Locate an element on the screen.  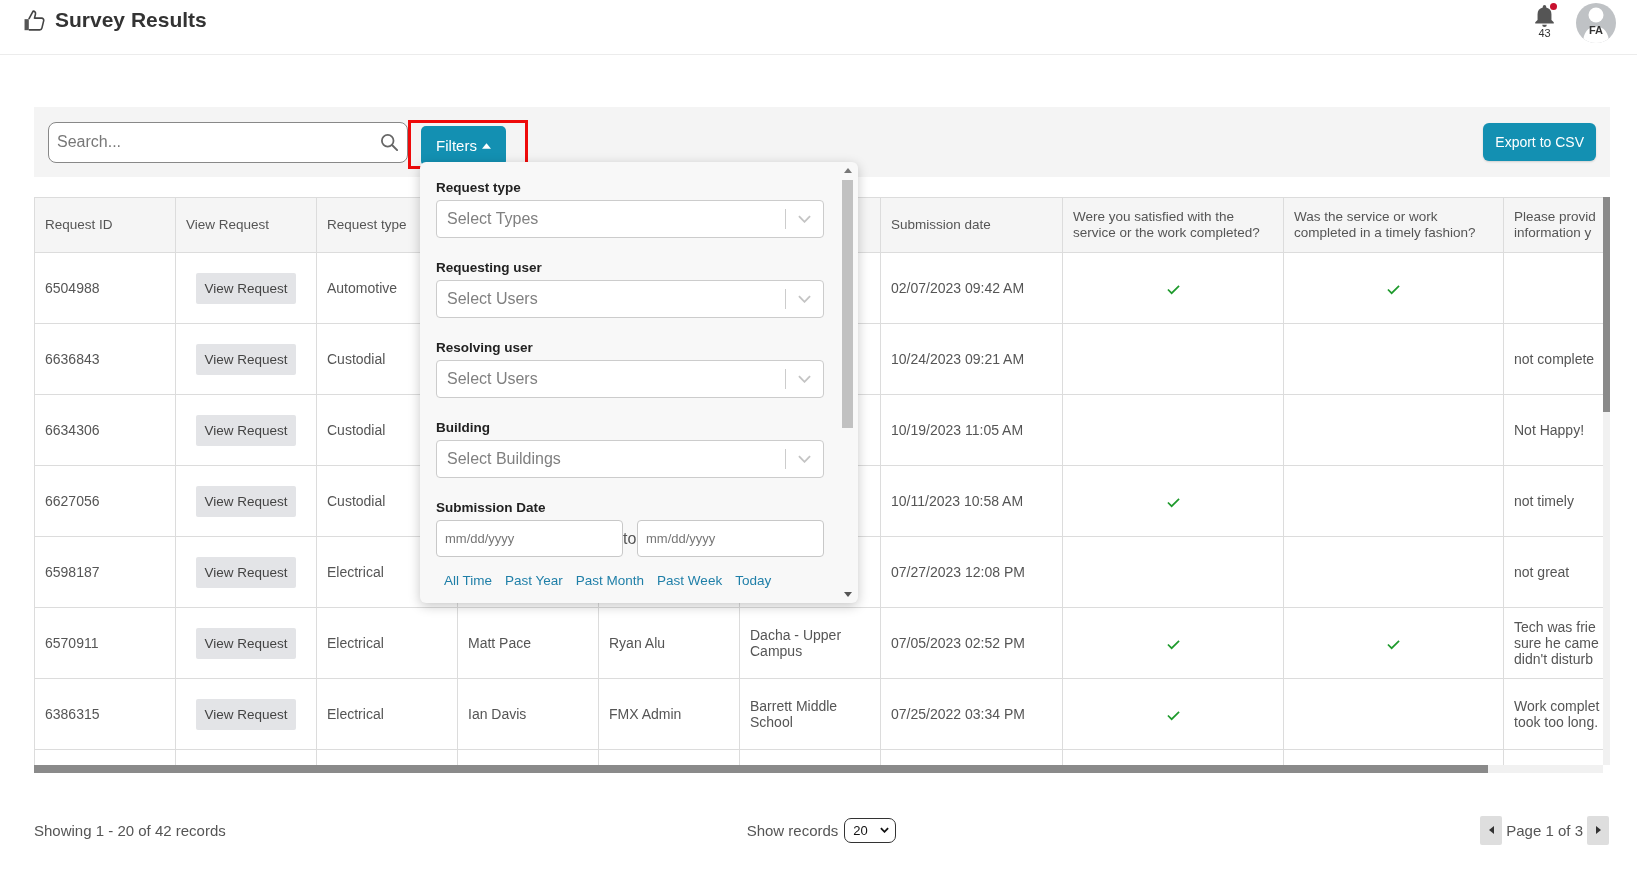
table-cell: 6634306 is located at coordinates (72, 430).